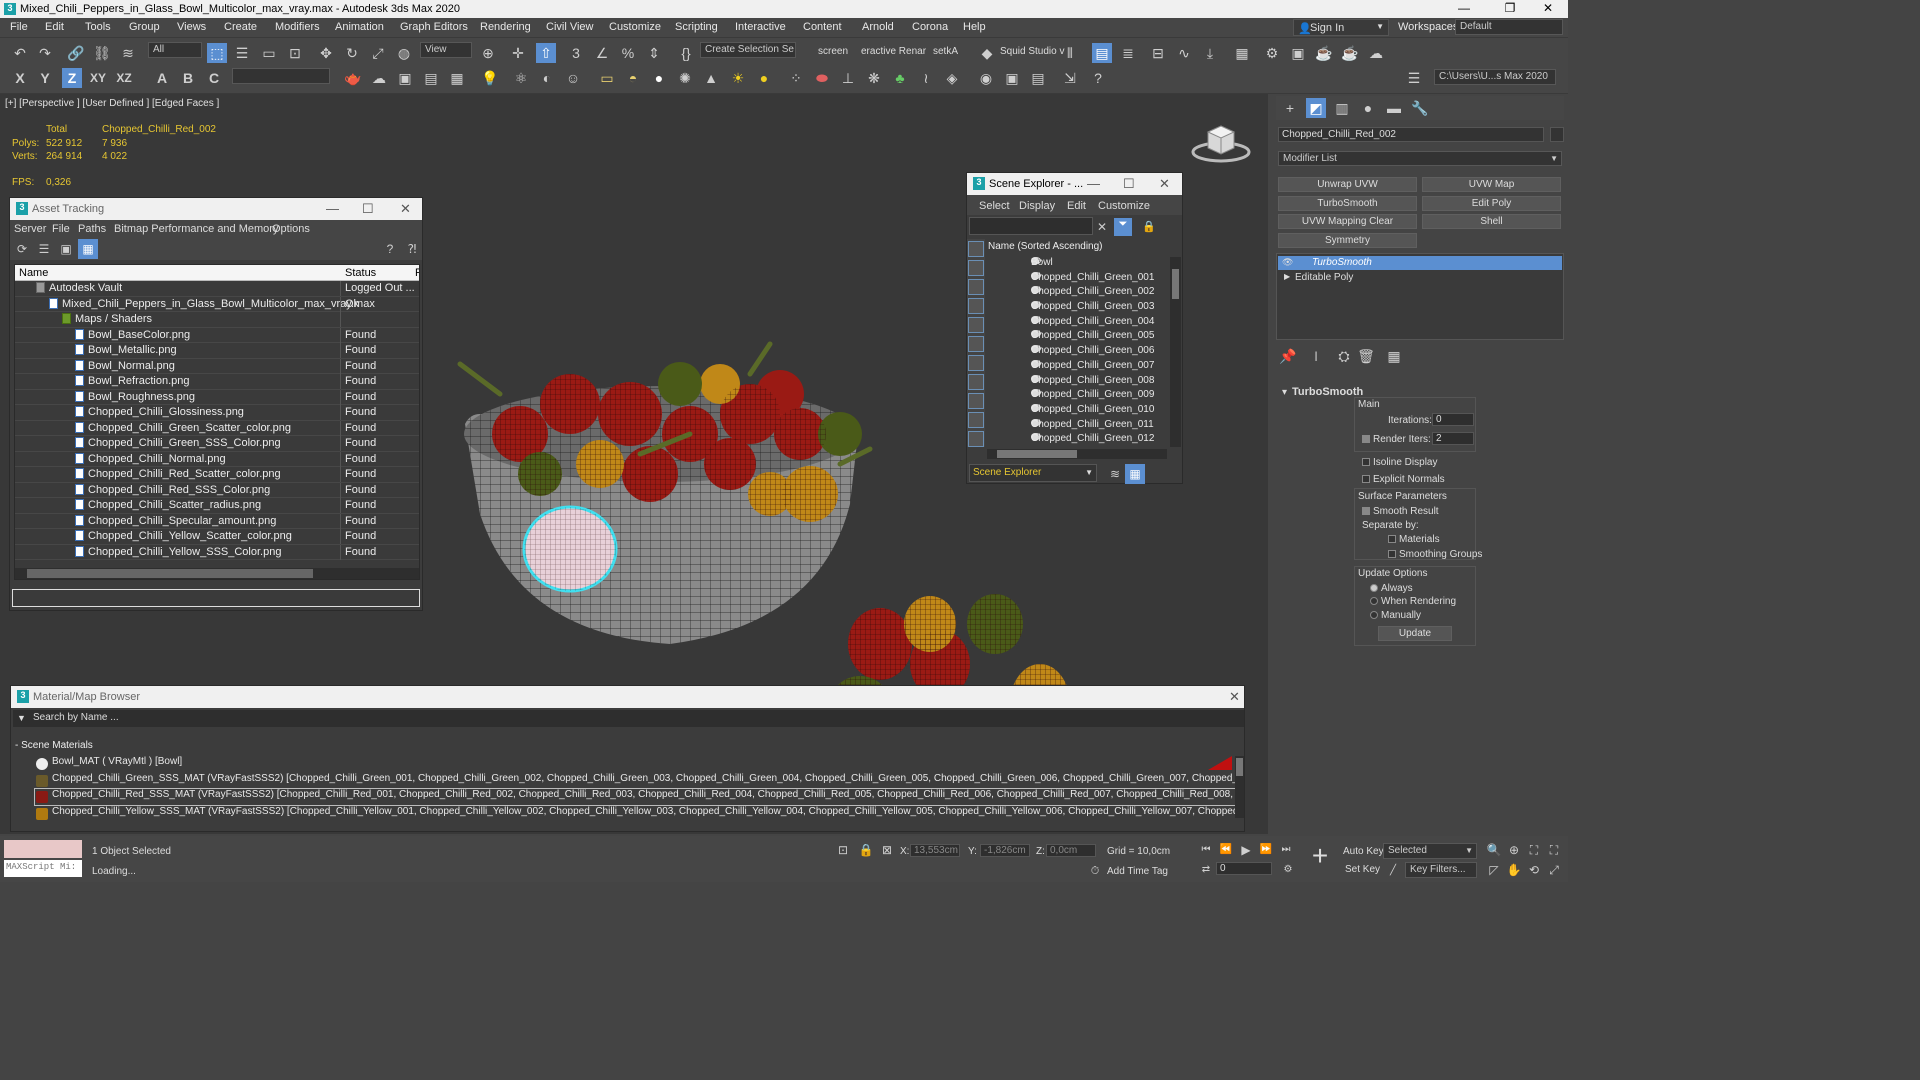  I want to click on select-by-name-icon: ☰, so click(242, 53).